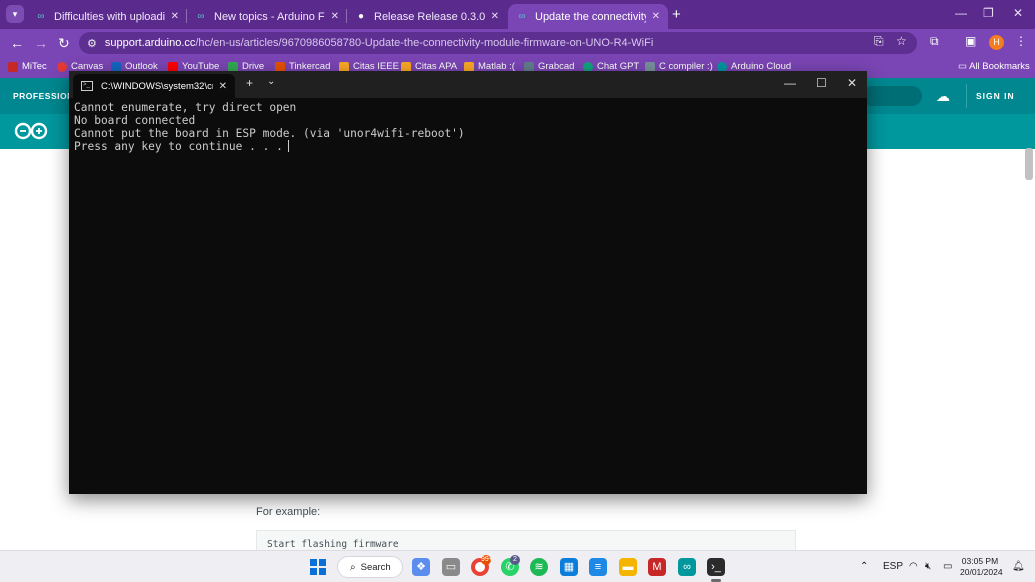 The width and height of the screenshot is (1035, 582). What do you see at coordinates (64, 43) in the screenshot?
I see `reload-icon: ↻` at bounding box center [64, 43].